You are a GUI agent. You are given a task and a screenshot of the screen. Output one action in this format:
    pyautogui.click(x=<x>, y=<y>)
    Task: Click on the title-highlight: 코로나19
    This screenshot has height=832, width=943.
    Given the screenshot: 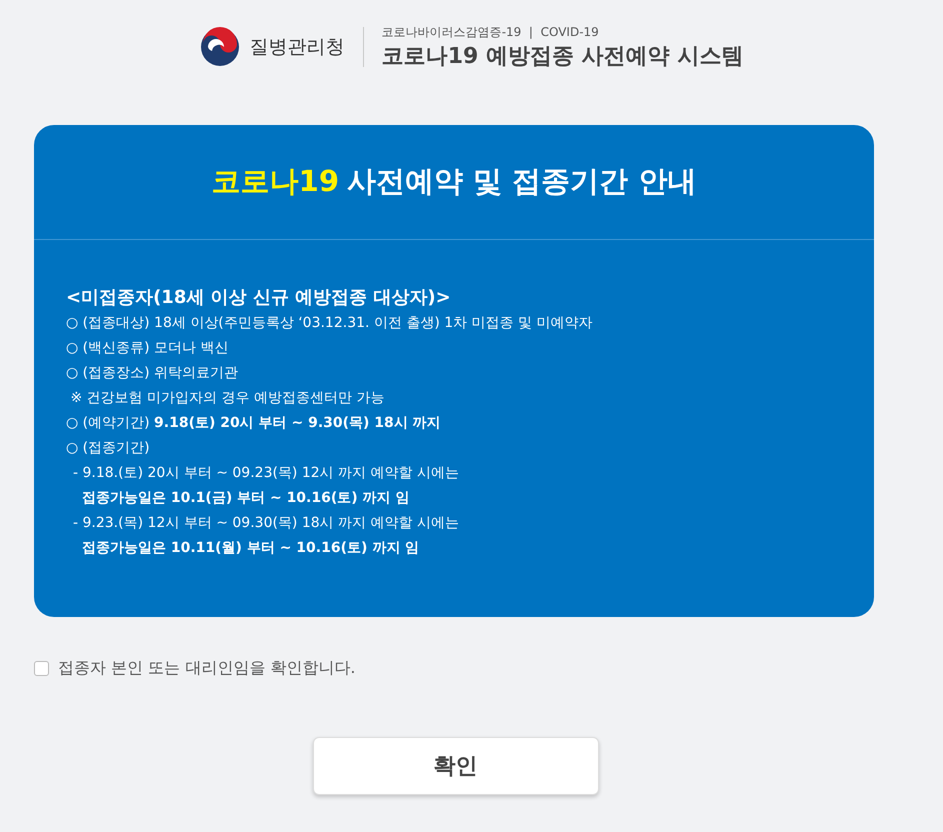 What is the action you would take?
    pyautogui.click(x=276, y=181)
    